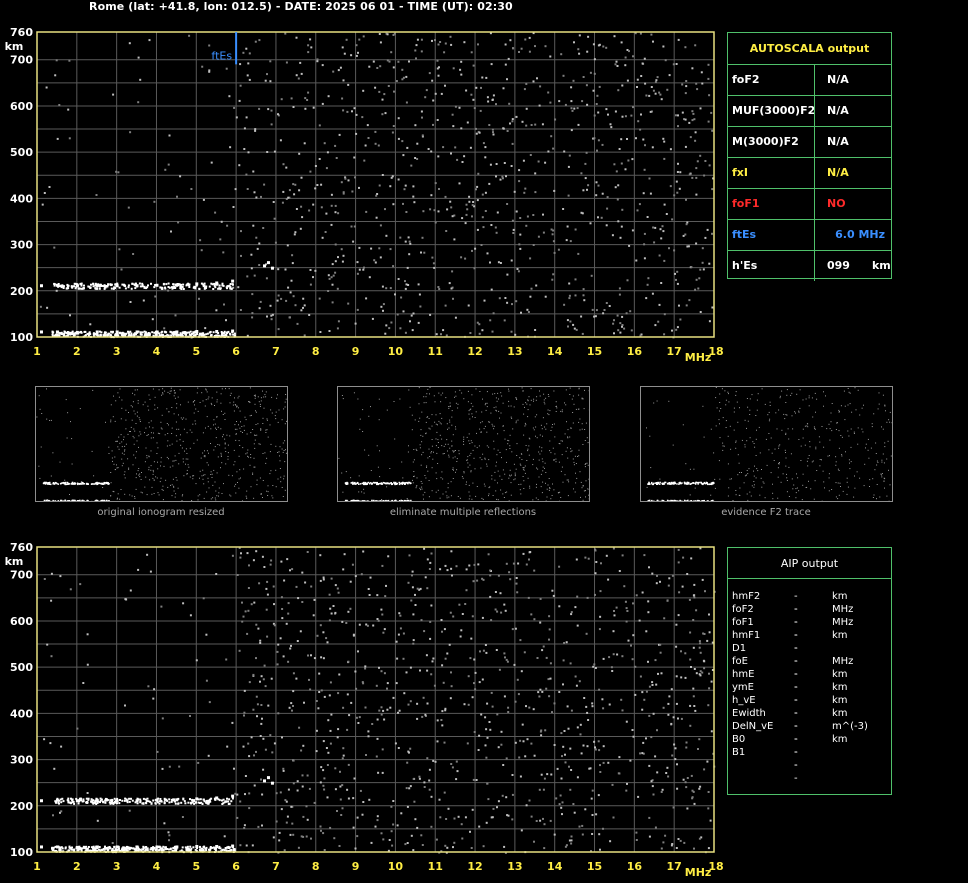 The image size is (968, 883). What do you see at coordinates (635, 866) in the screenshot?
I see `x-tick-label: 16` at bounding box center [635, 866].